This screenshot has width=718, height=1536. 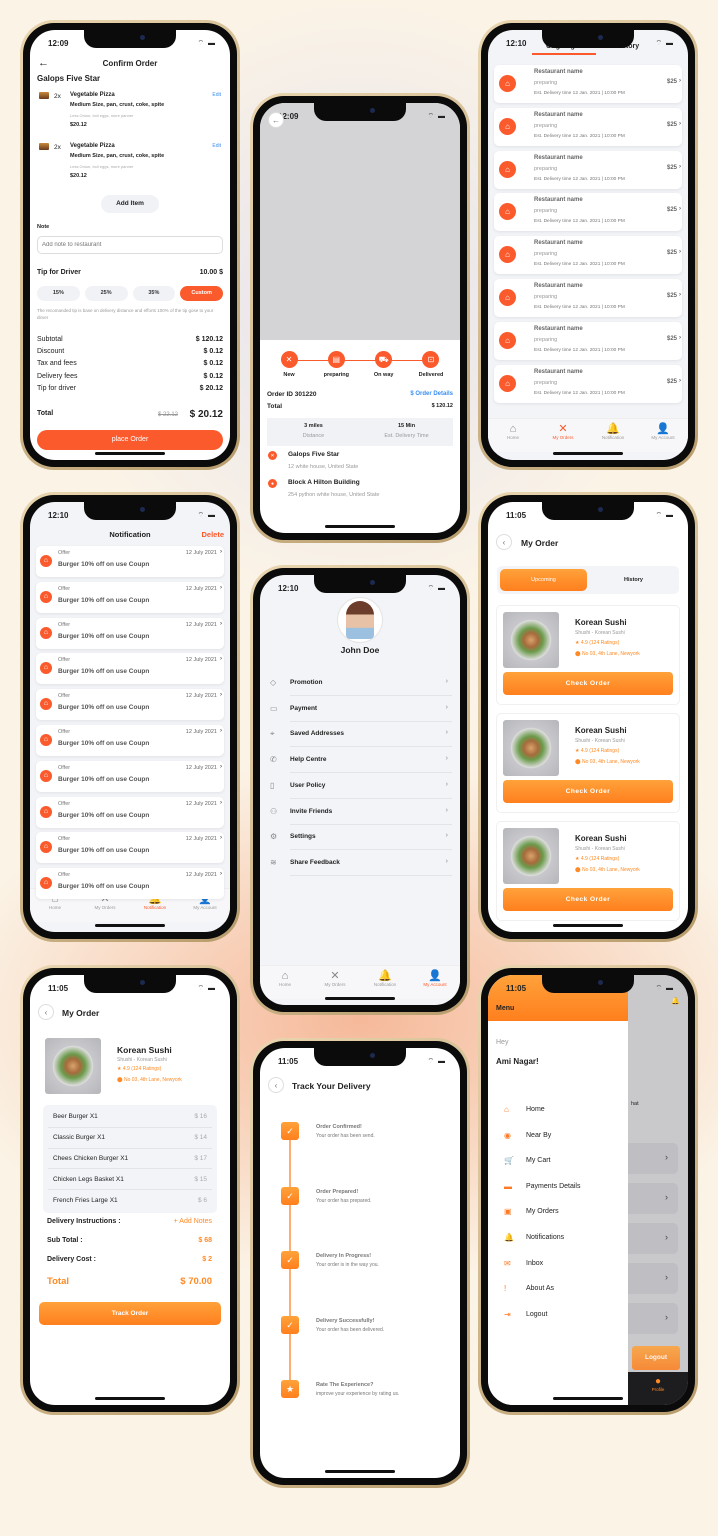 I want to click on order-details-link: $ Order Details, so click(x=431, y=394).